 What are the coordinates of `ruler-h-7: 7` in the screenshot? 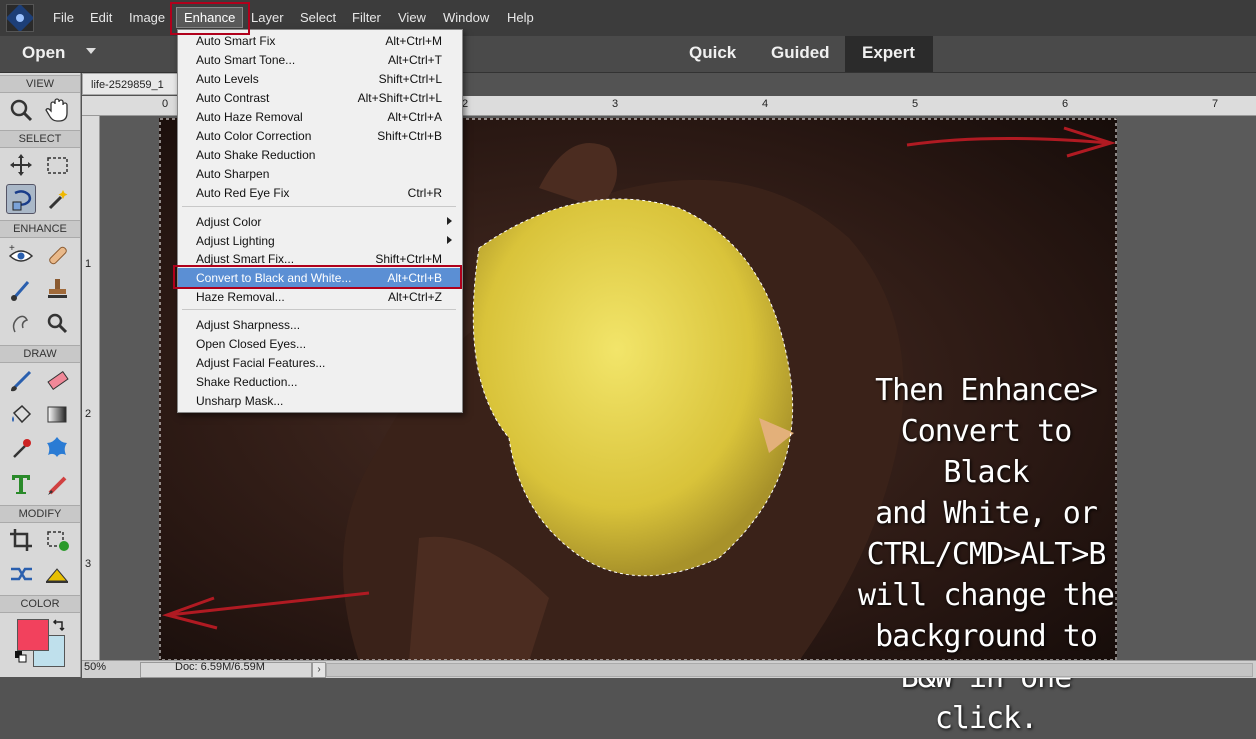 It's located at (1215, 104).